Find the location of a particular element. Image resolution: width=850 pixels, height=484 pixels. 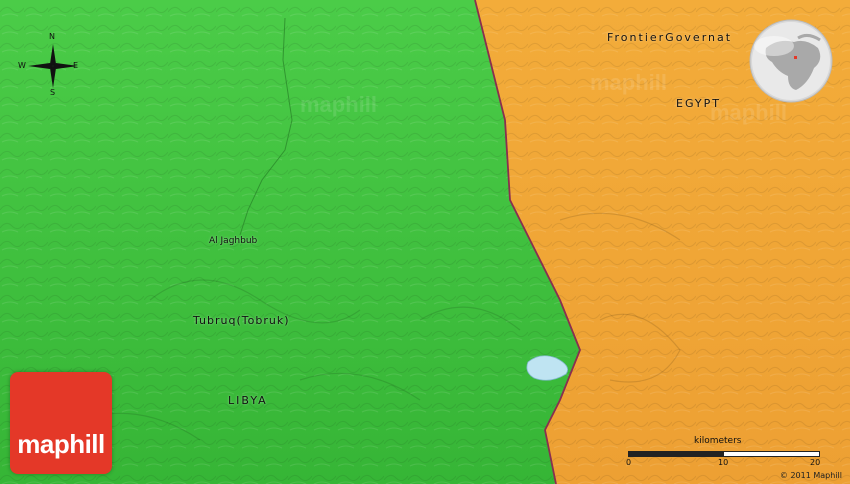

compass-rose: N S E W is located at coordinates (53, 65).